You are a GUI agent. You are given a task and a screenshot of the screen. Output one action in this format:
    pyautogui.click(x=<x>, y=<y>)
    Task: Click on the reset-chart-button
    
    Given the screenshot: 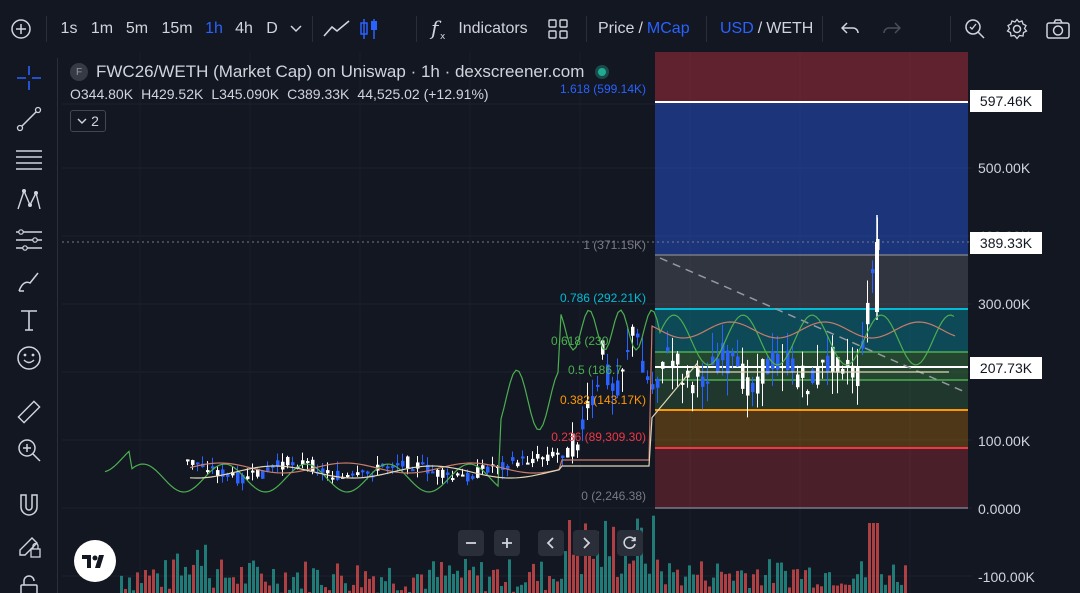 What is the action you would take?
    pyautogui.click(x=630, y=543)
    